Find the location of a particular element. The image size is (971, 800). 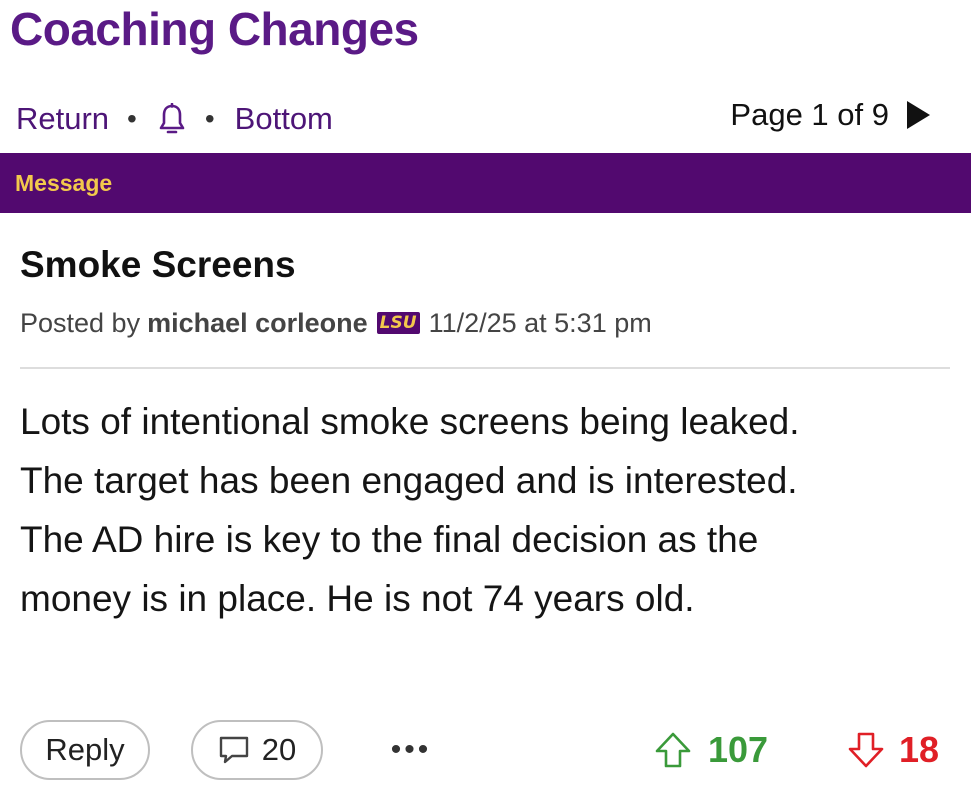

posted-by-label: Posted by is located at coordinates (80, 322).